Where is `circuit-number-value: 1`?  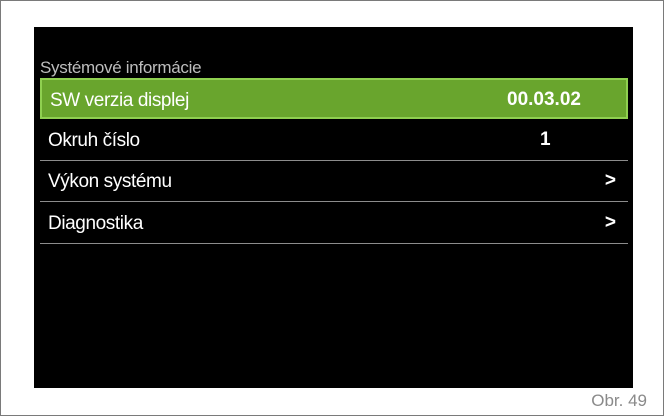 circuit-number-value: 1 is located at coordinates (545, 139).